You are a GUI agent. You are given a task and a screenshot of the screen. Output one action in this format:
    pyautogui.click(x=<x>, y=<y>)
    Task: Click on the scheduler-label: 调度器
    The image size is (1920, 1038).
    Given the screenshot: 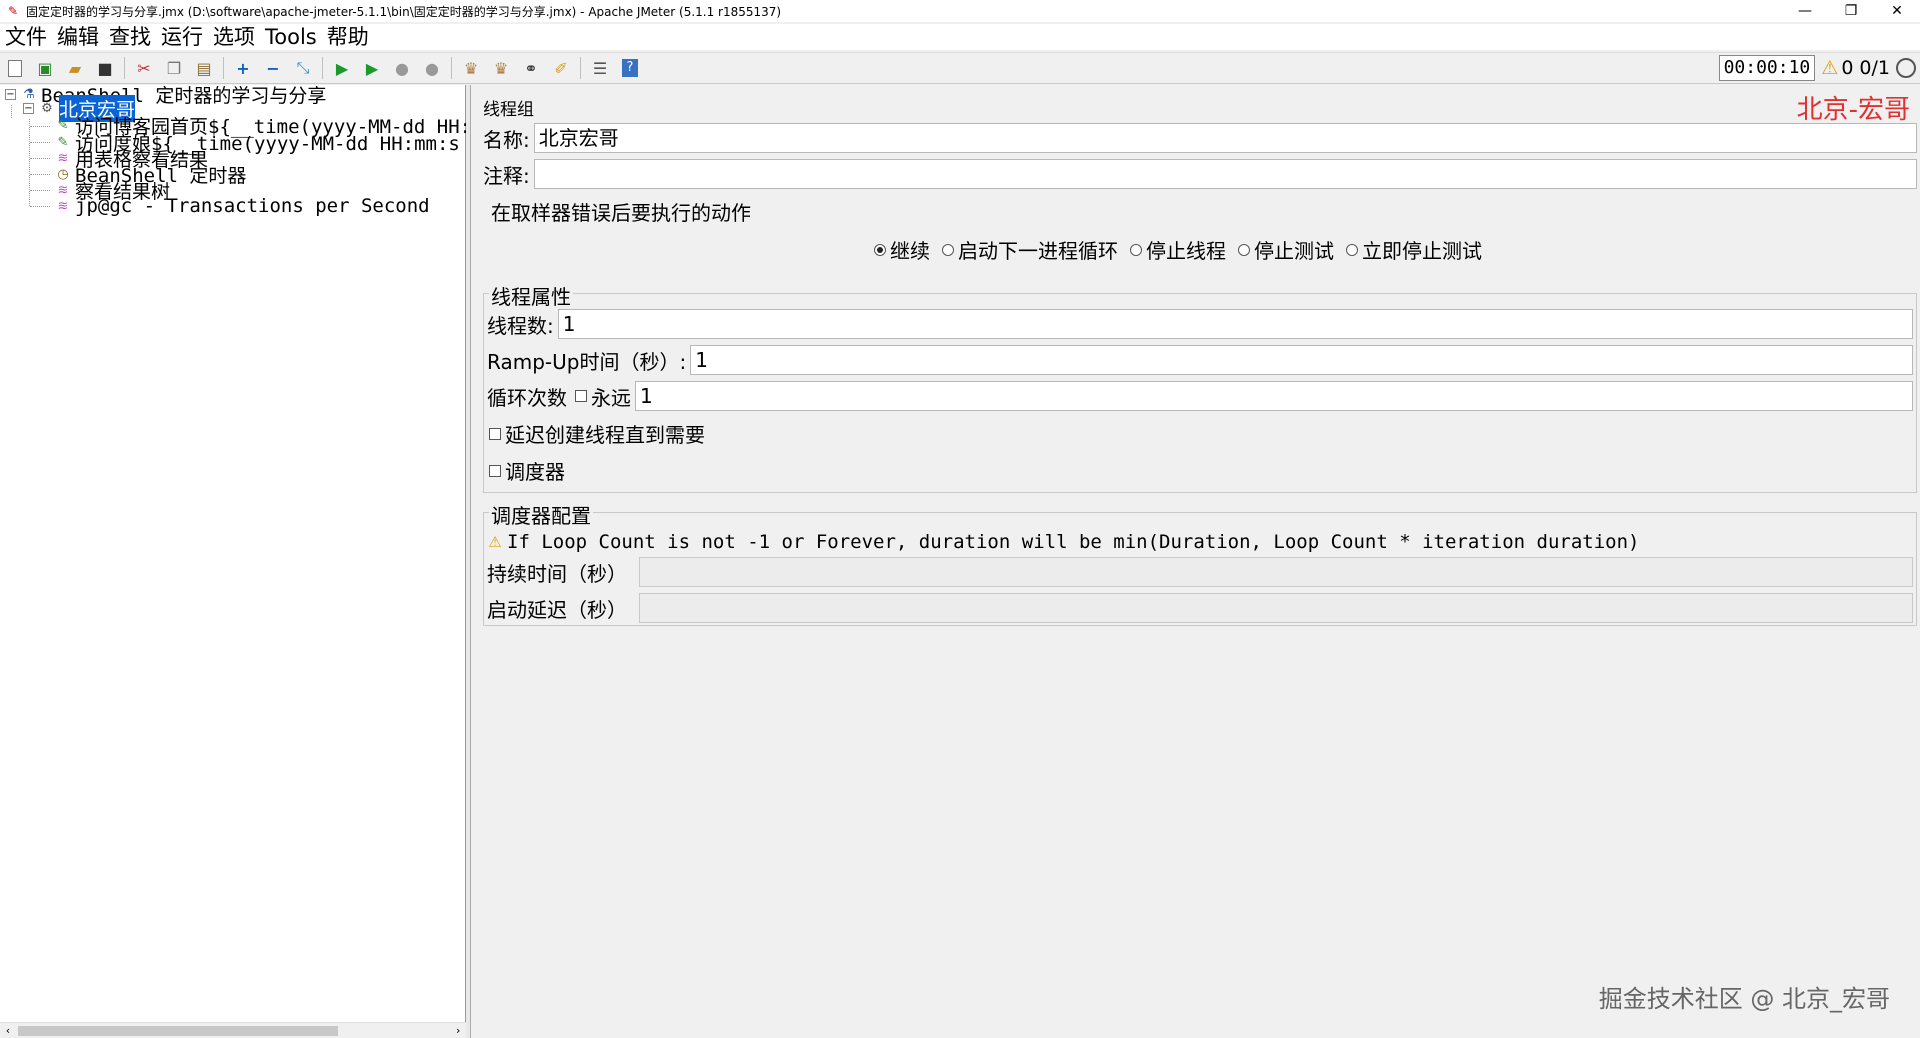 What is the action you would take?
    pyautogui.click(x=535, y=472)
    